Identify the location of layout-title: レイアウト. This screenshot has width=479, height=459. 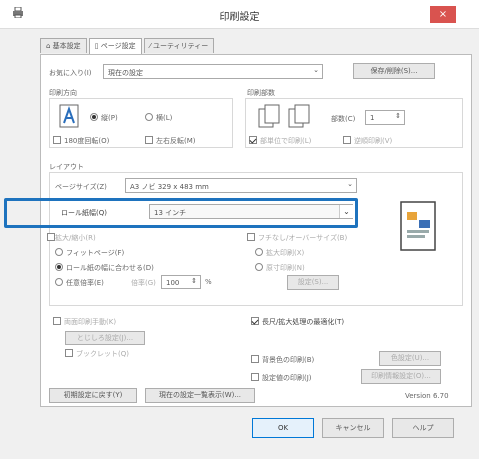
(66, 167).